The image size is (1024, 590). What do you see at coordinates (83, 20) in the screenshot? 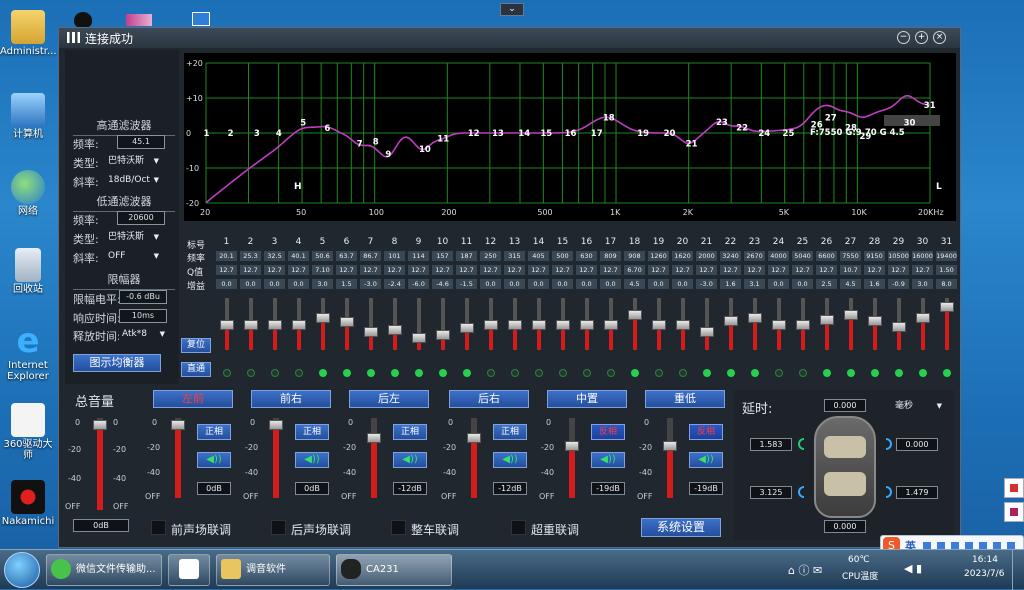
I see `qq-icon` at bounding box center [83, 20].